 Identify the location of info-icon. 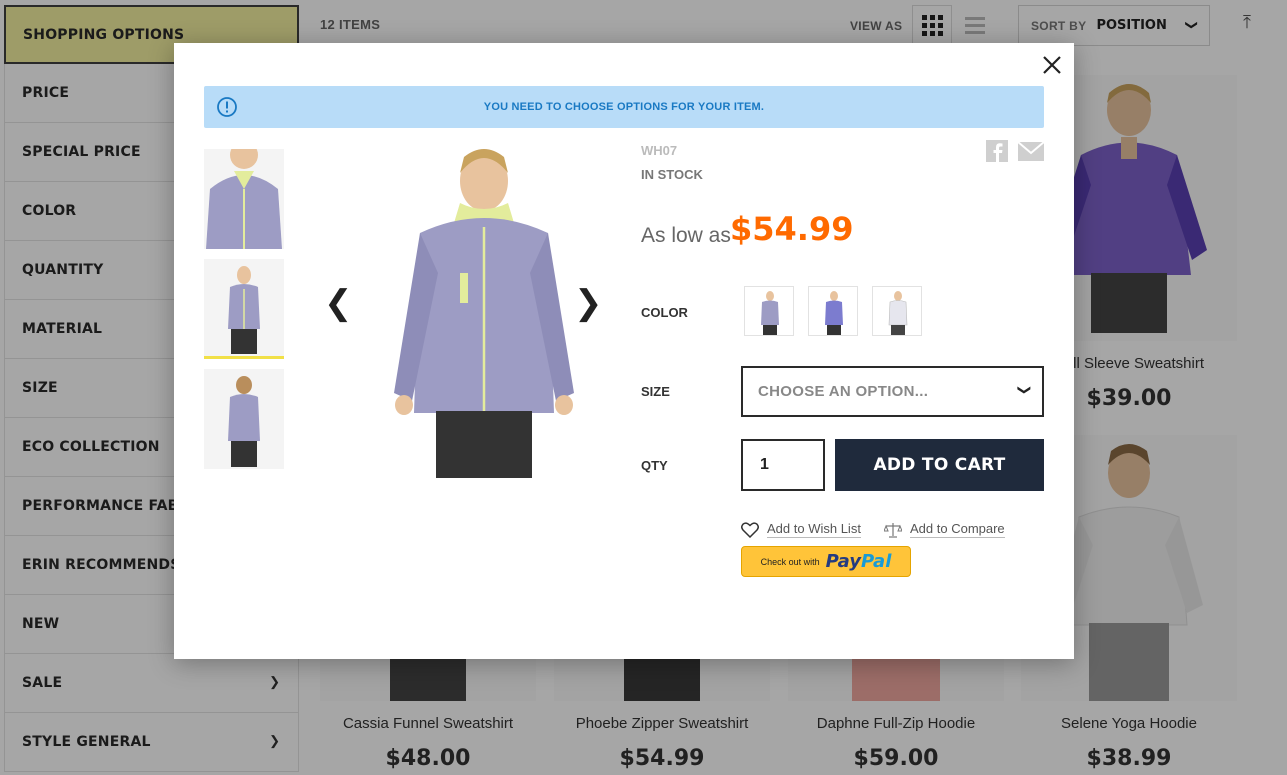
(227, 107).